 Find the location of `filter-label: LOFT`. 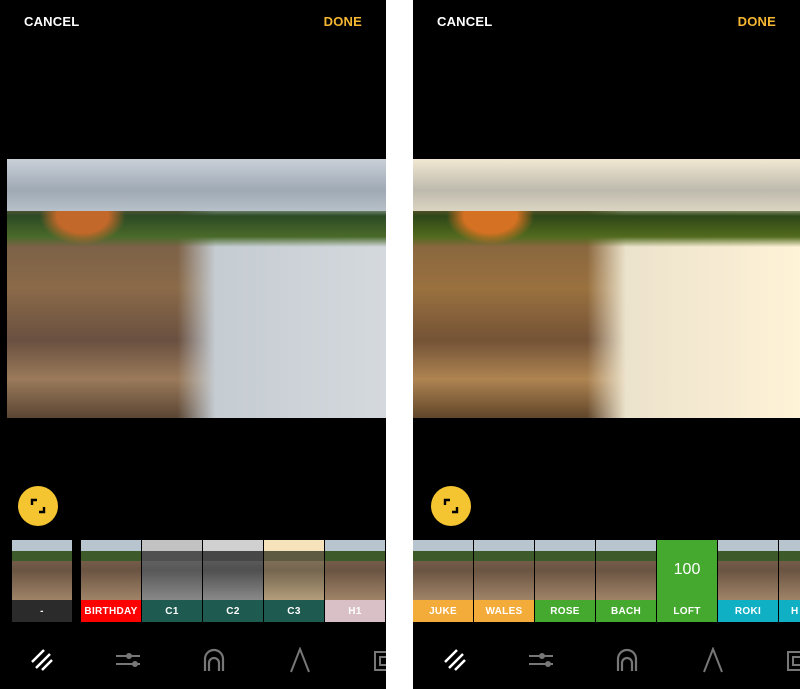

filter-label: LOFT is located at coordinates (687, 611).